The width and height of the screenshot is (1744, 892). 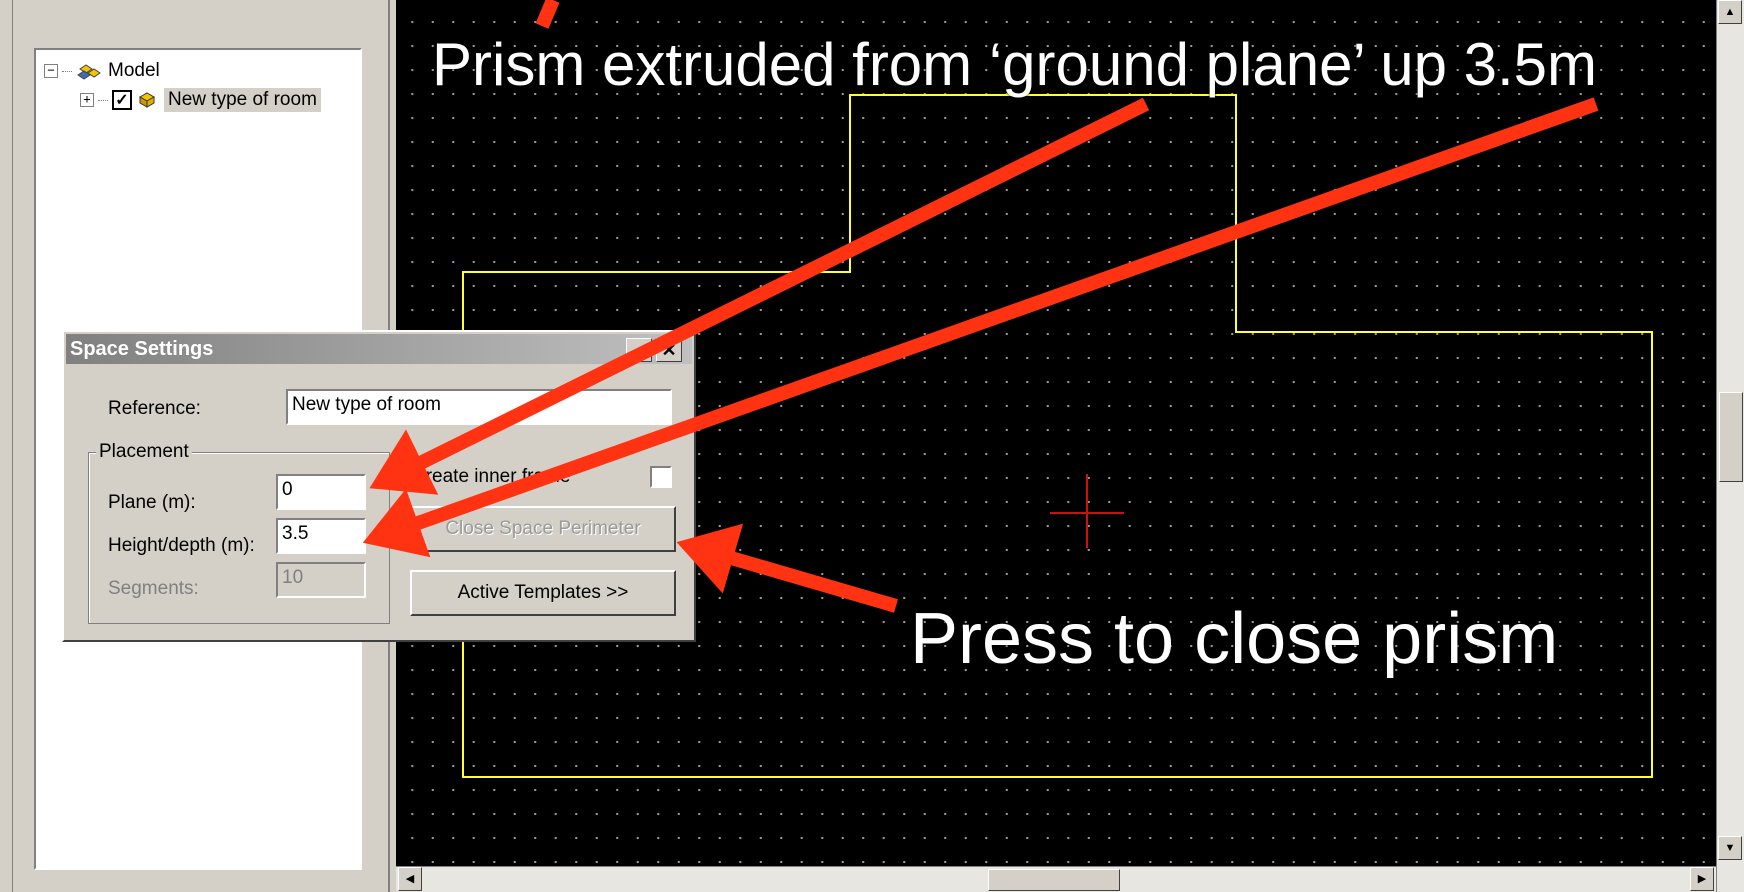 I want to click on scroll-down-button: ▼, so click(x=1730, y=848).